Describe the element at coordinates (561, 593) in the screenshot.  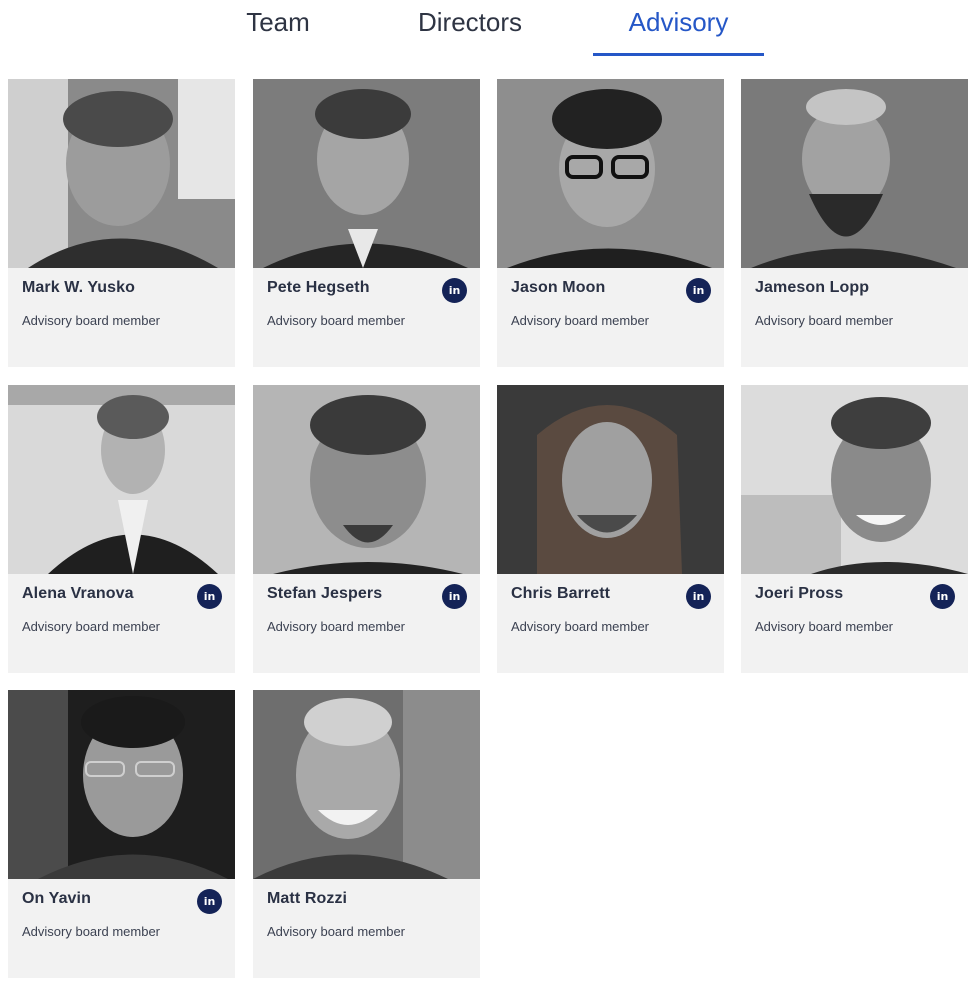
I see `member-name: Chris Barrett` at that location.